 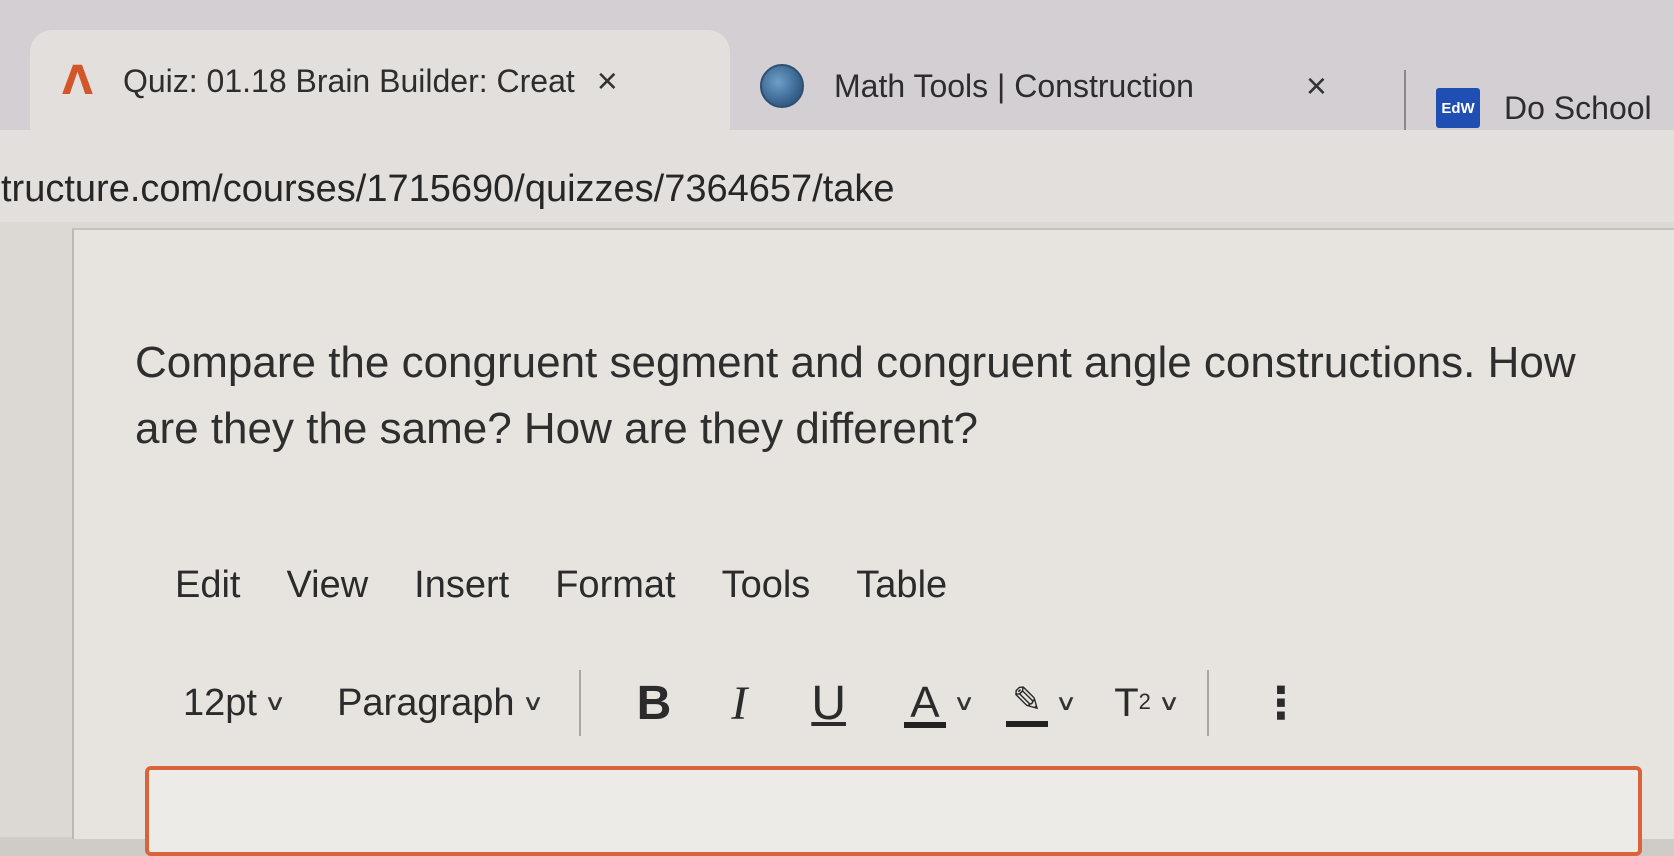 What do you see at coordinates (766, 585) in the screenshot?
I see `menu-tools: Tools` at bounding box center [766, 585].